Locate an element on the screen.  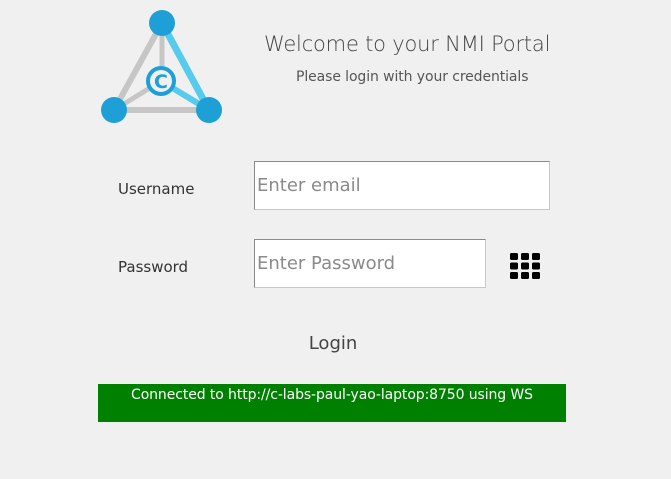
password-label: Password is located at coordinates (153, 267).